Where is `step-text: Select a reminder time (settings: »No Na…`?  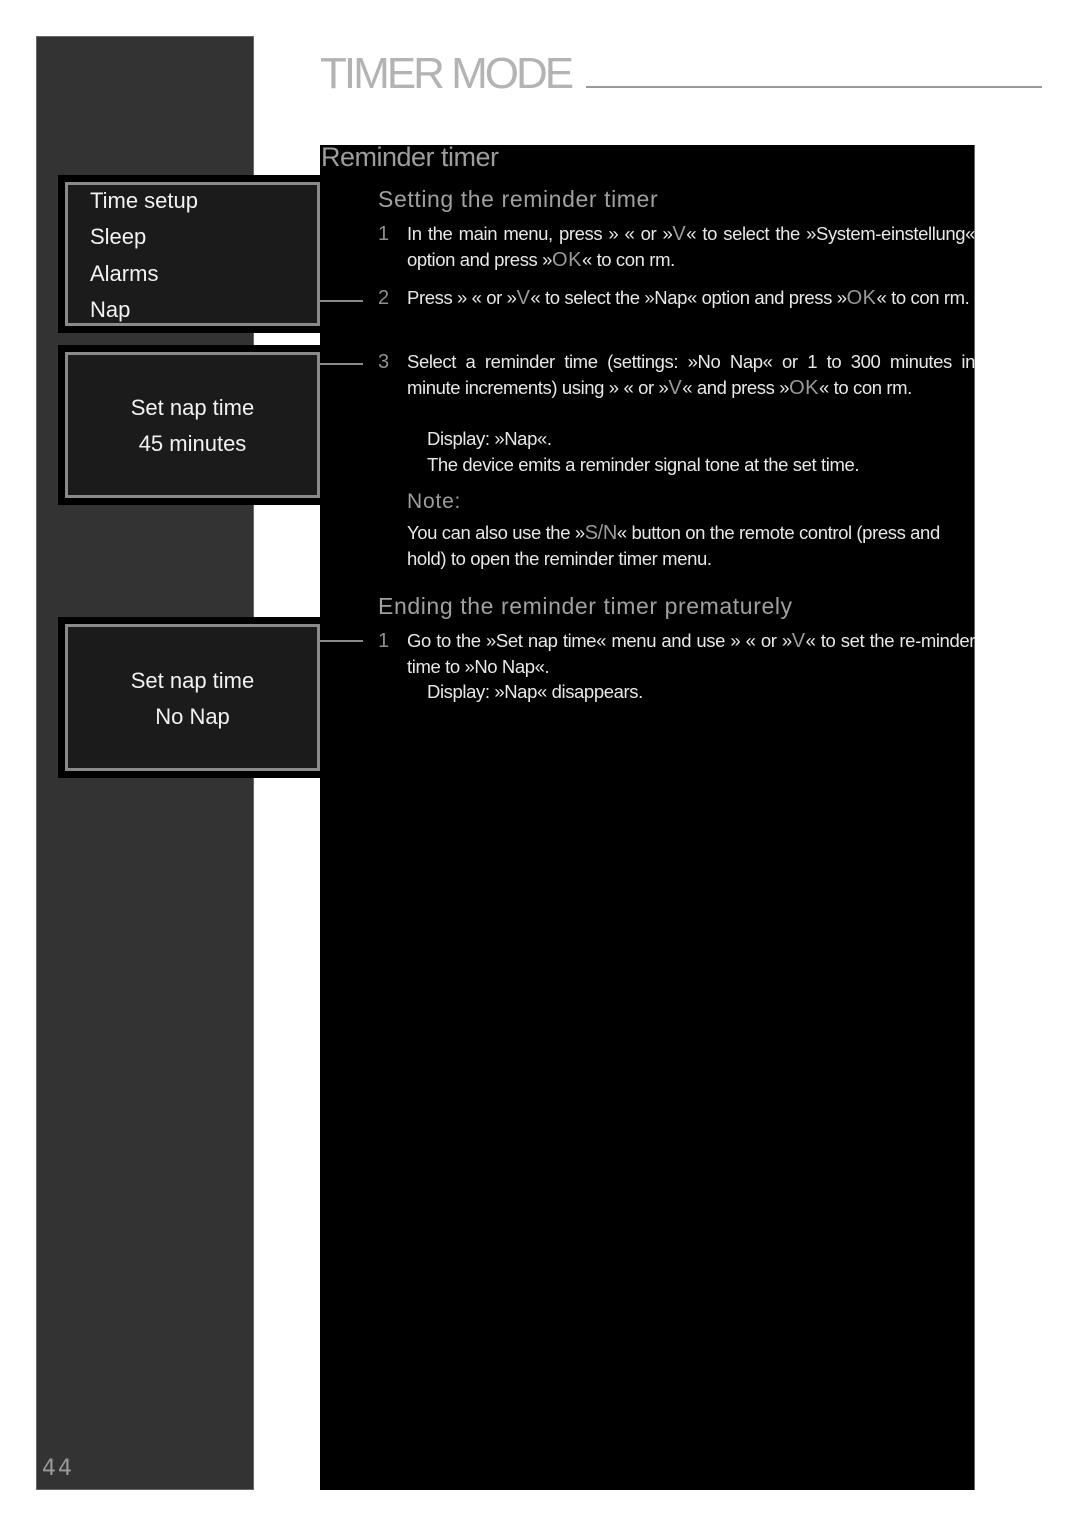 step-text: Select a reminder time (settings: »No Na… is located at coordinates (691, 375).